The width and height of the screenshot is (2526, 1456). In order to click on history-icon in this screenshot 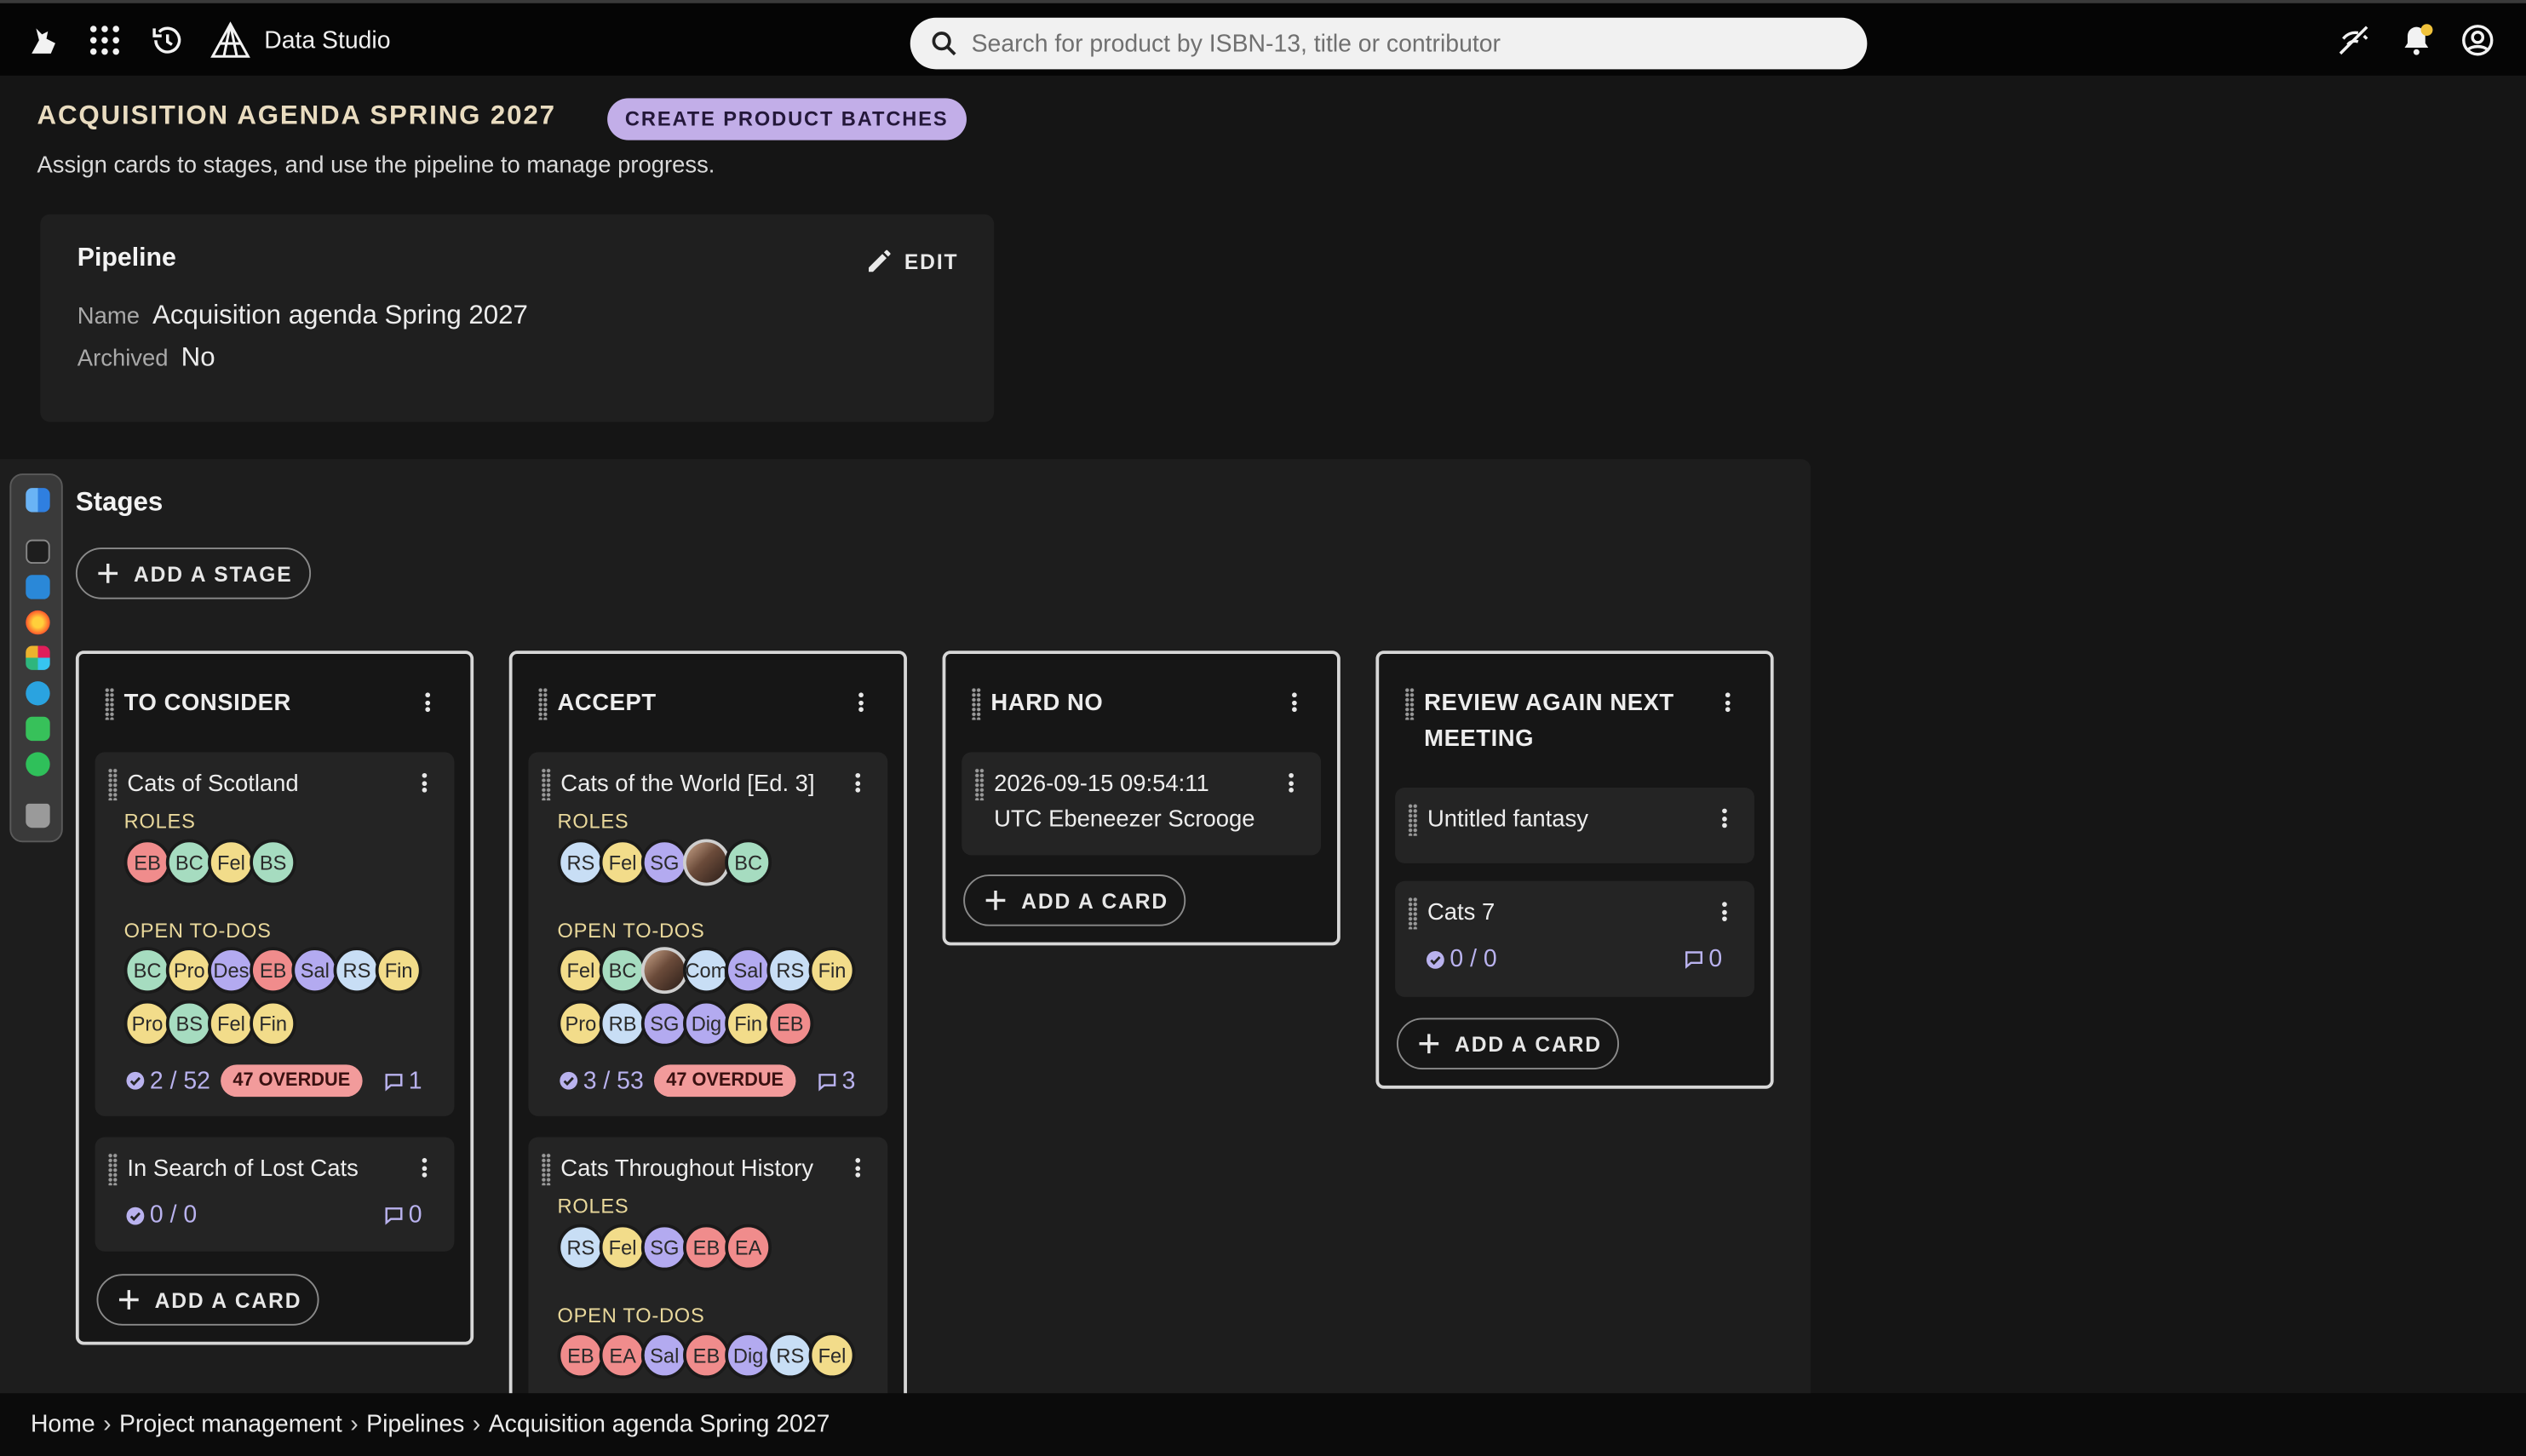, I will do `click(167, 40)`.